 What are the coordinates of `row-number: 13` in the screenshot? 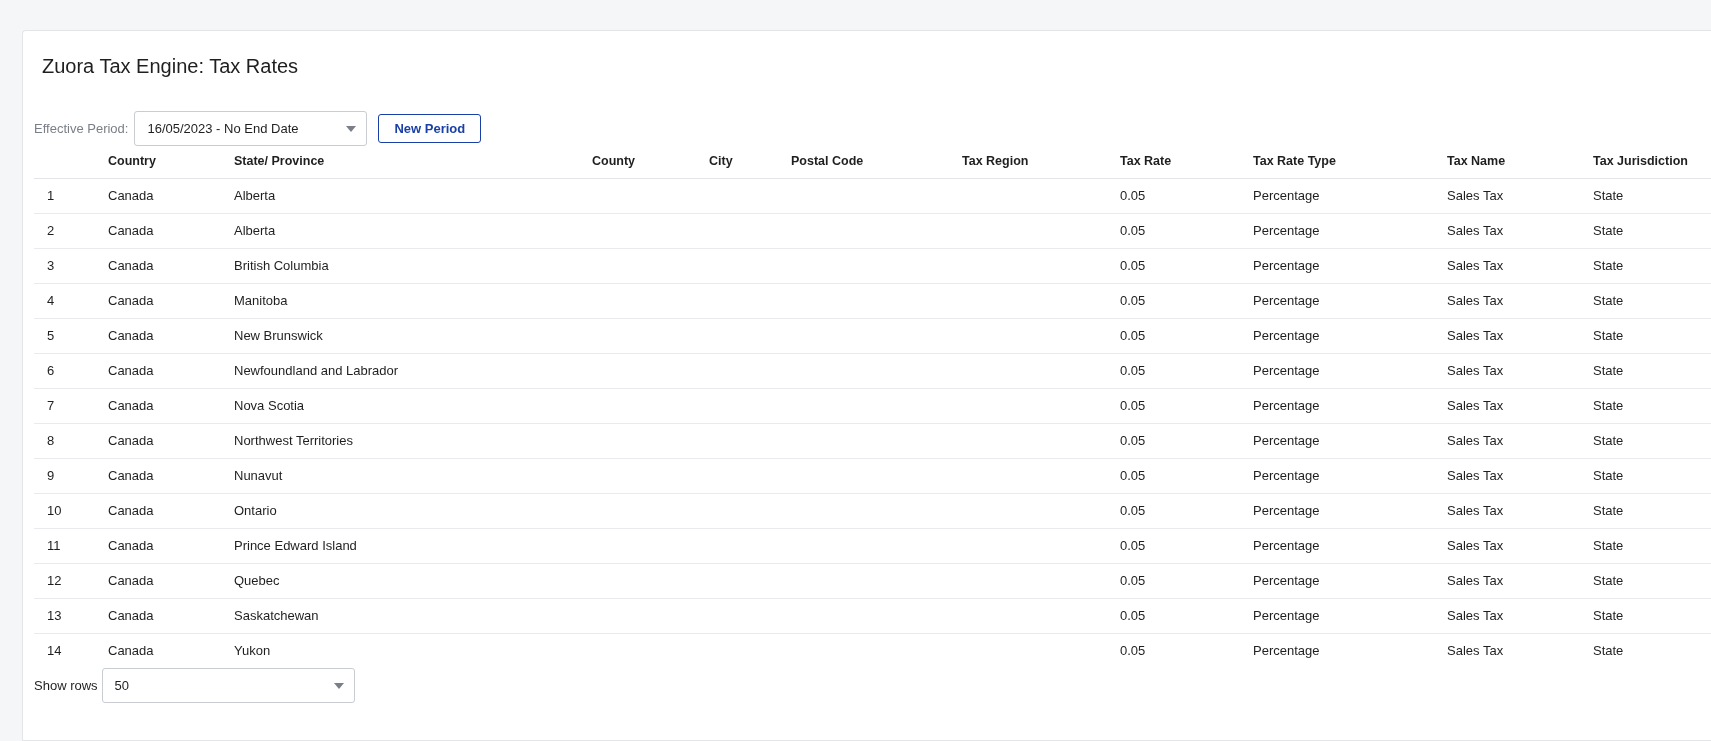 It's located at (64, 615).